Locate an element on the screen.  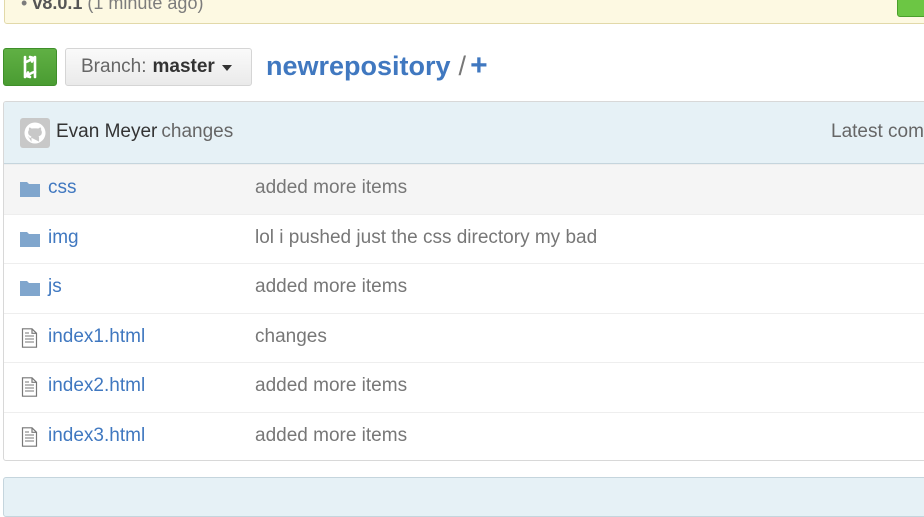
flash-version: v8.0.1 is located at coordinates (57, 6).